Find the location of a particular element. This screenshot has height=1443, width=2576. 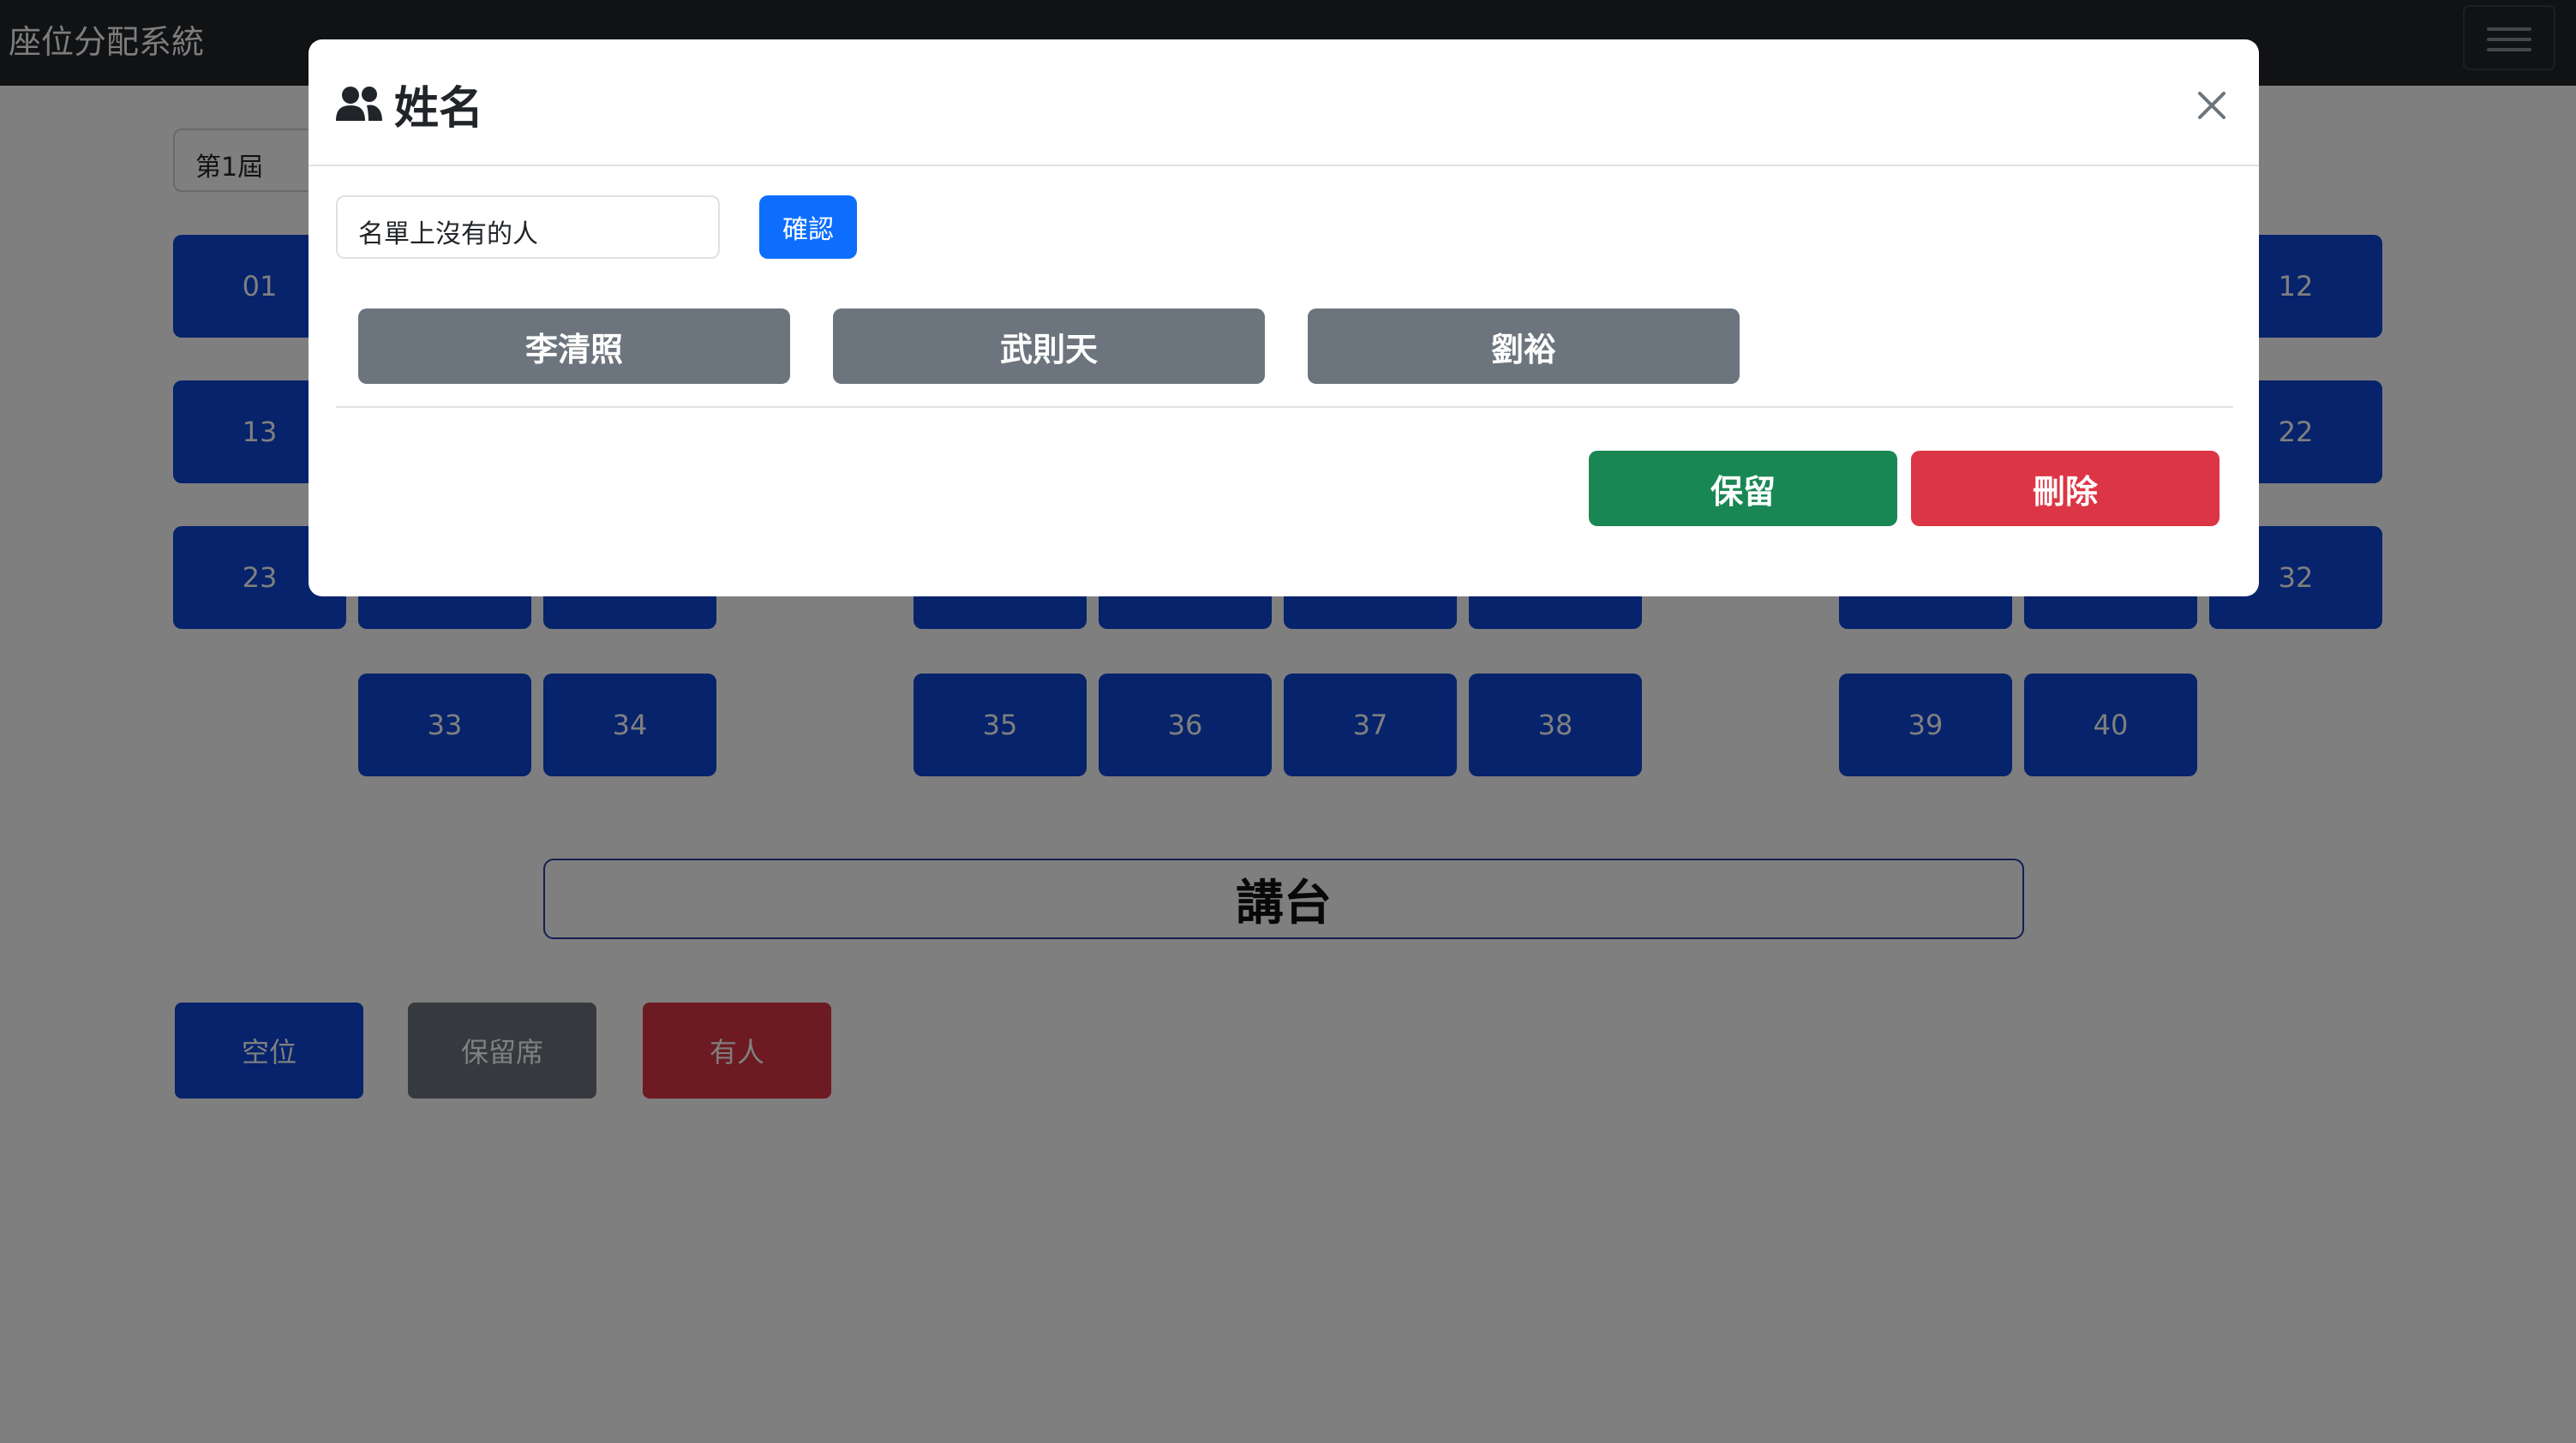

divider is located at coordinates (1284, 407).